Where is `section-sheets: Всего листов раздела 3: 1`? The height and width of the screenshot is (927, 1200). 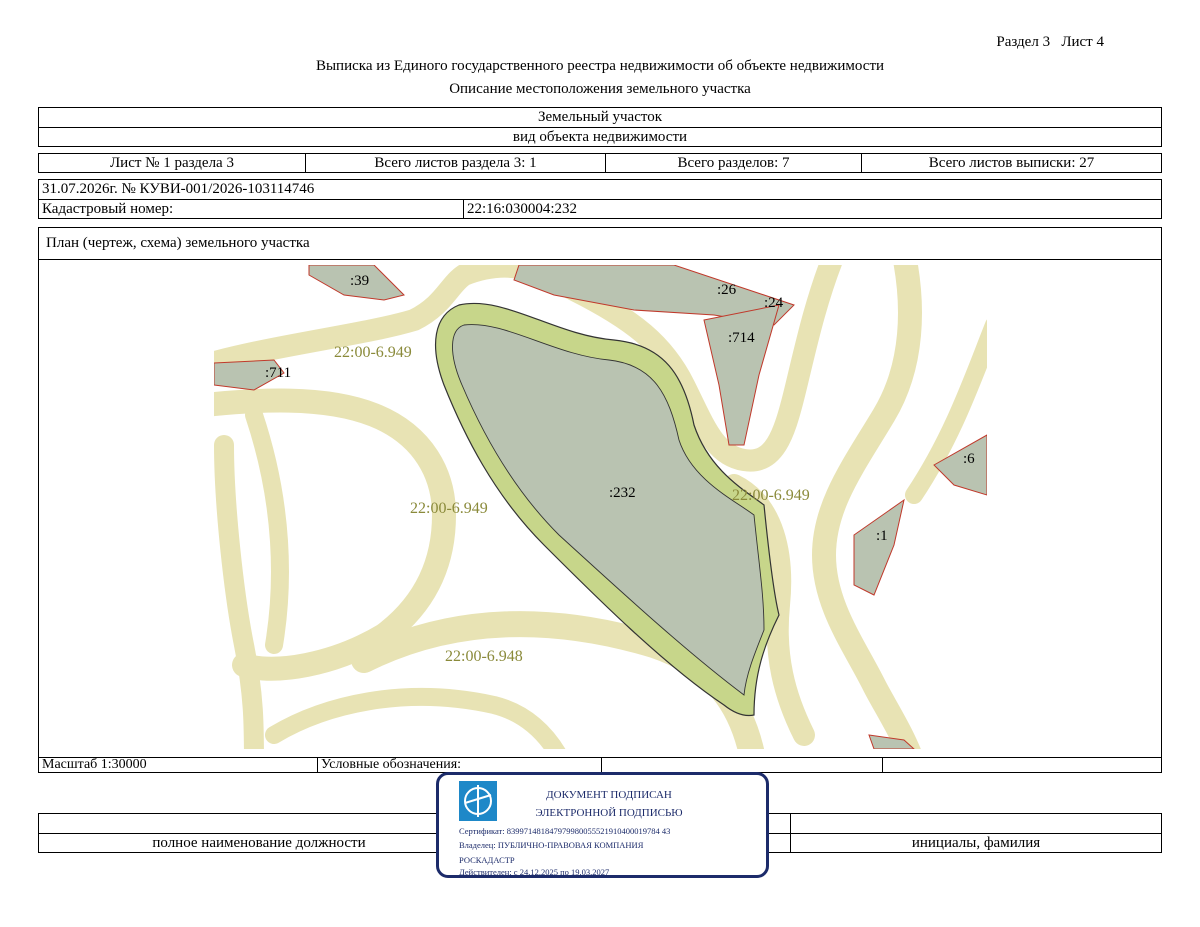
section-sheets: Всего листов раздела 3: 1 is located at coordinates (455, 163).